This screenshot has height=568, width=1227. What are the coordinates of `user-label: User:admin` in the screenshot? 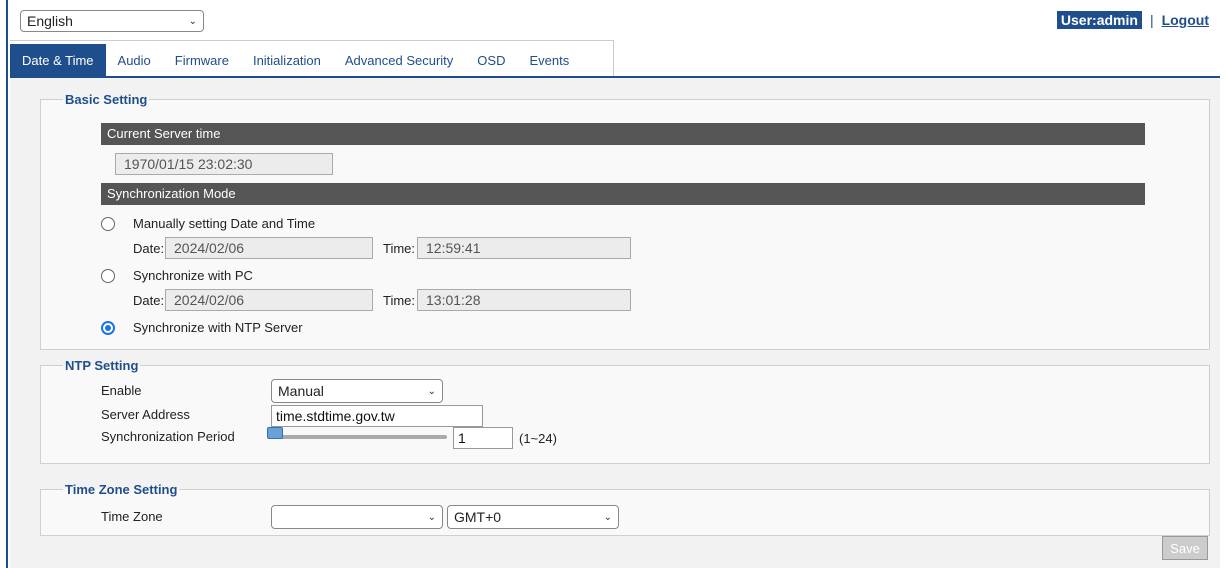 It's located at (1099, 20).